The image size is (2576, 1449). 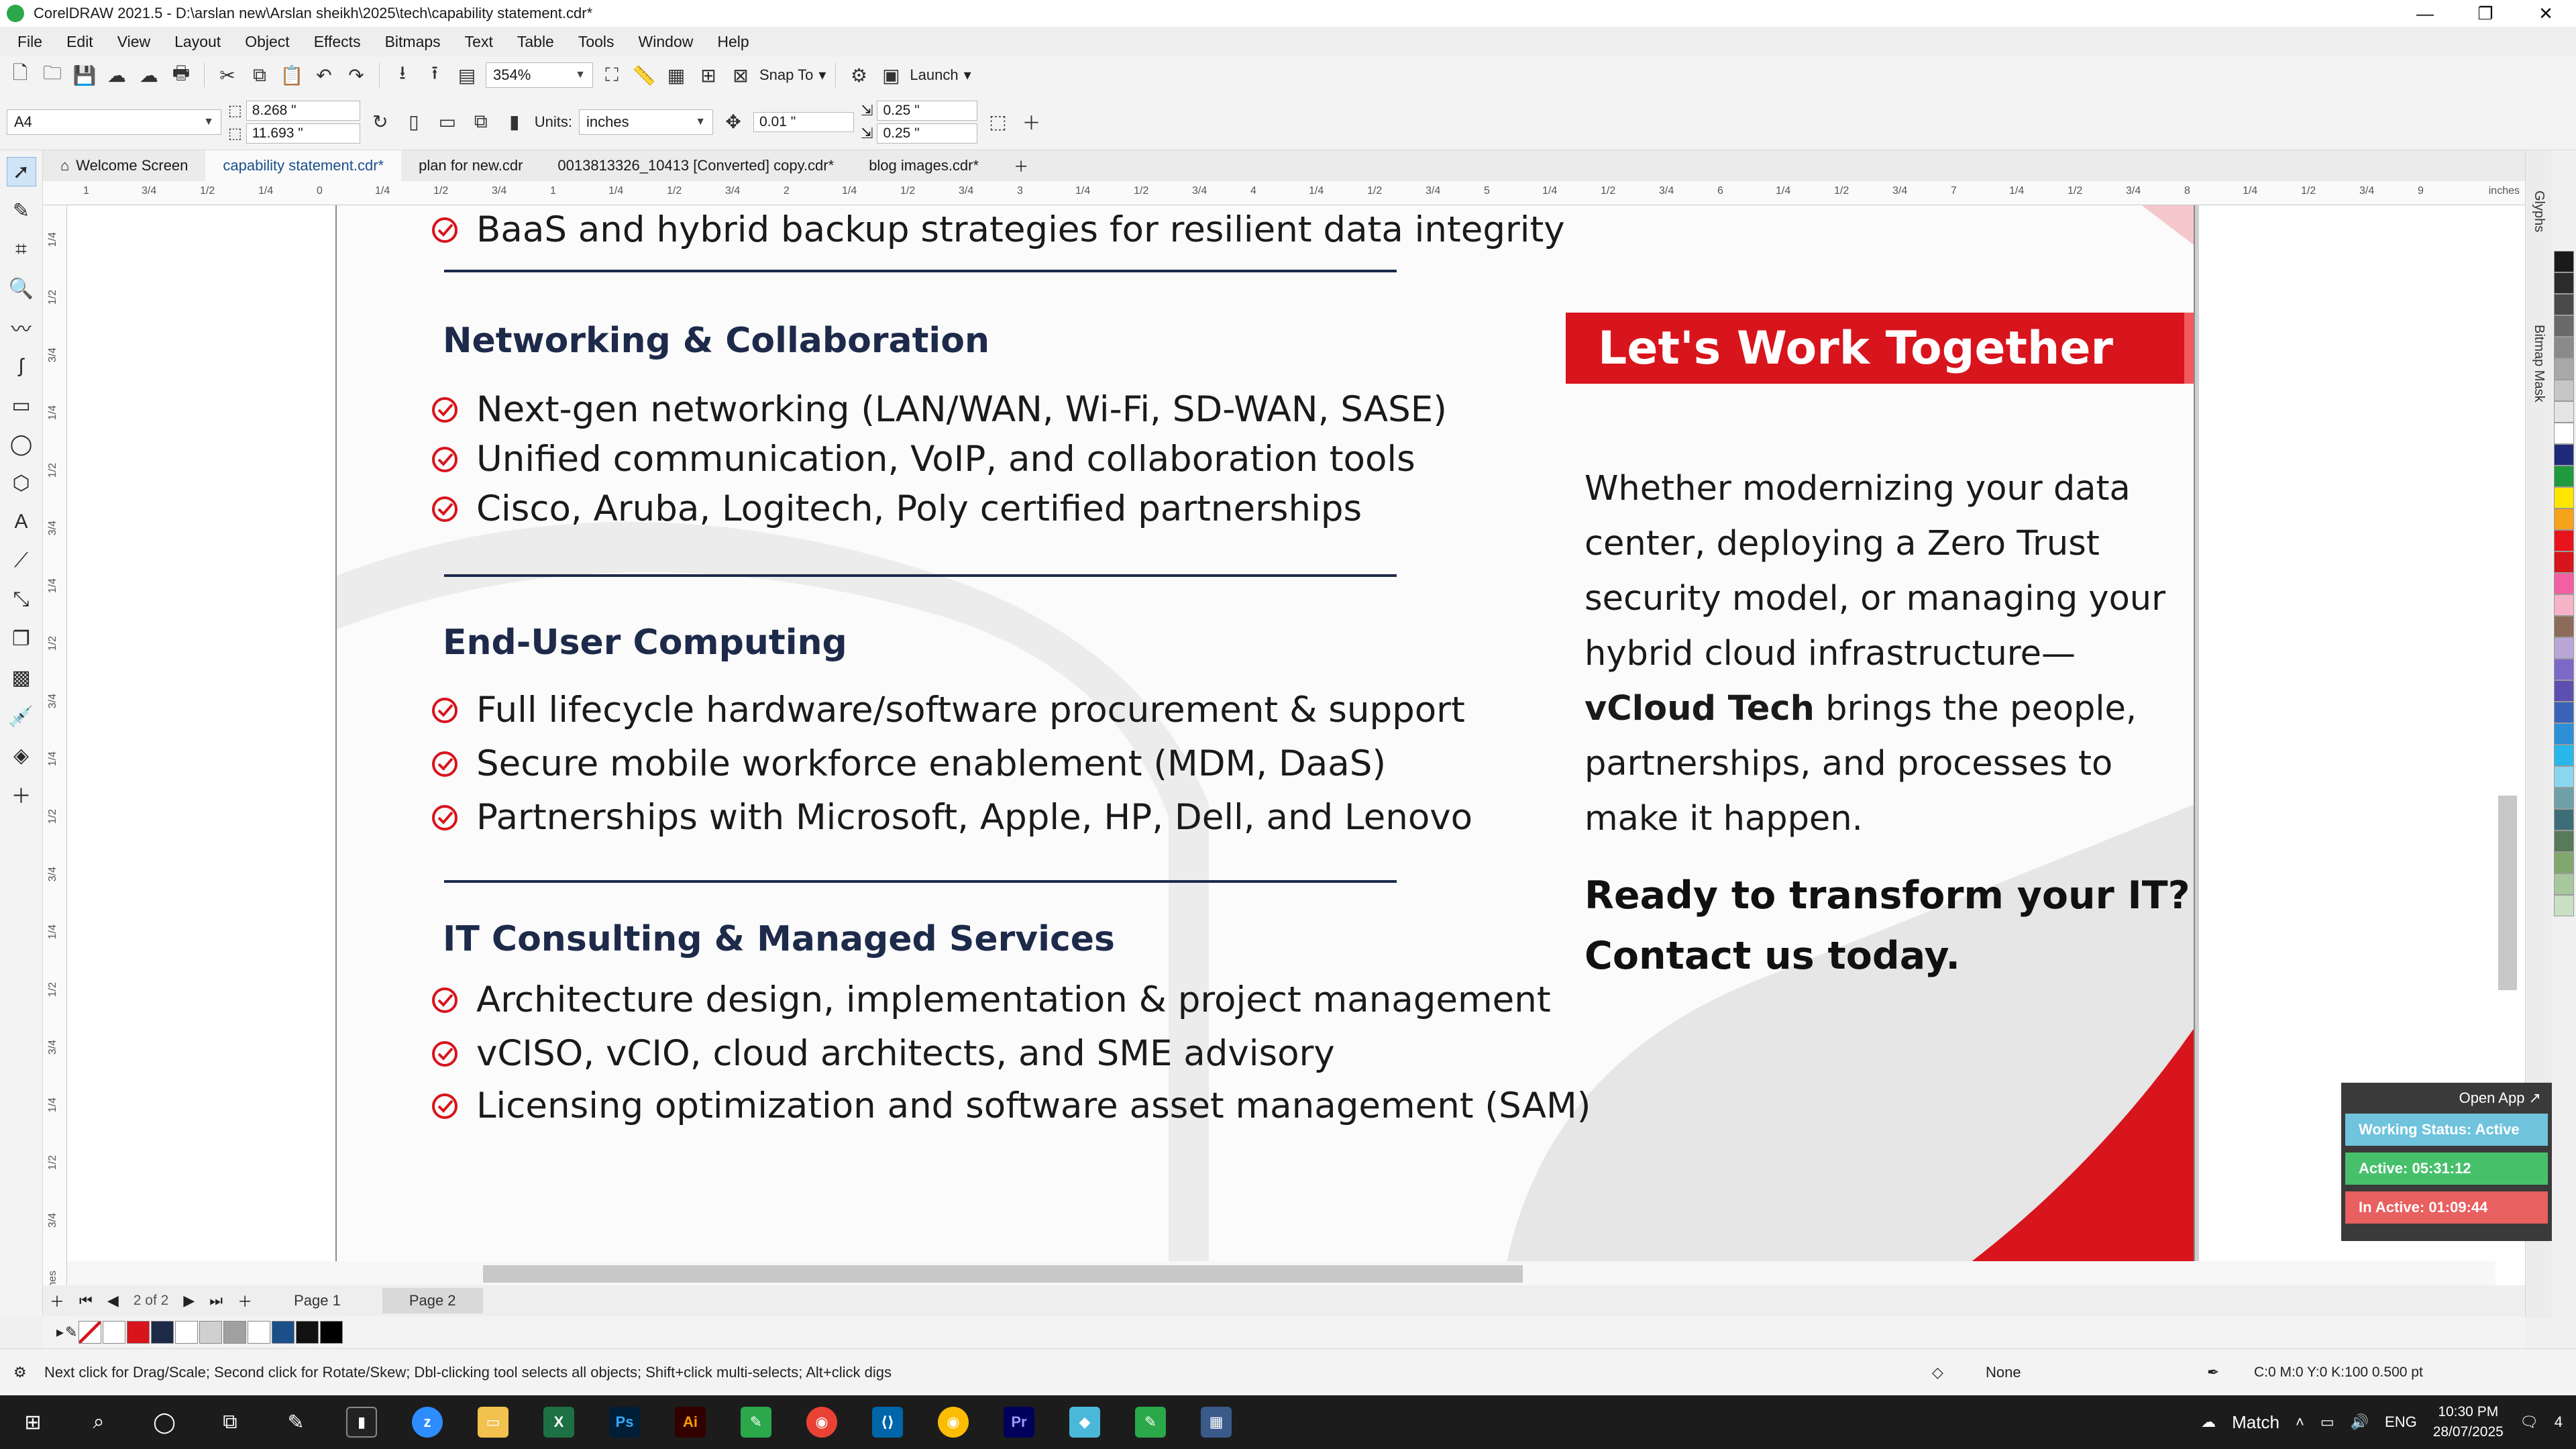 I want to click on export-icon: ⭱, so click(x=434, y=75).